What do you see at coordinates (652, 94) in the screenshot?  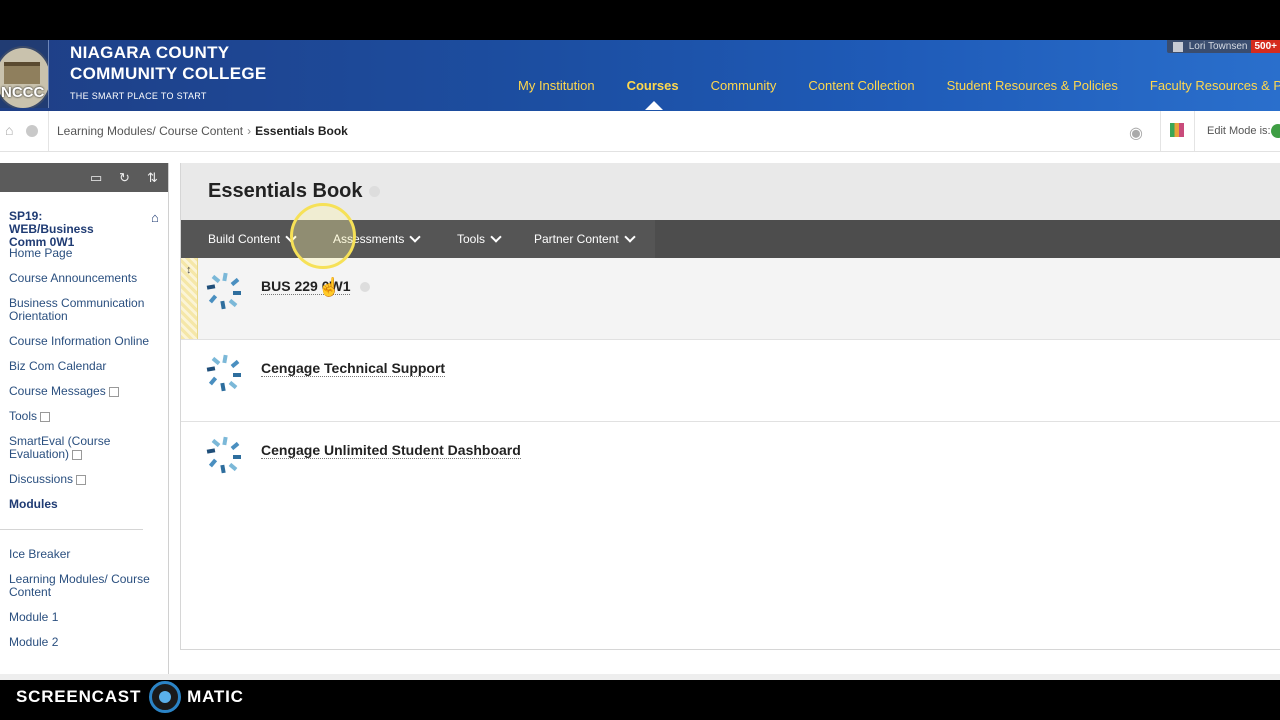 I see `tab-courses: Courses` at bounding box center [652, 94].